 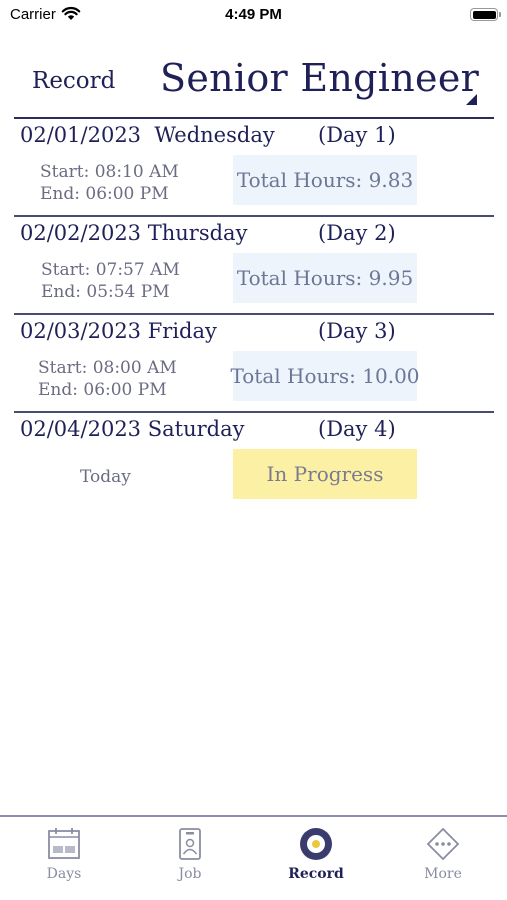 I want to click on day-date: 02/04/2023 Saturday, so click(x=132, y=429).